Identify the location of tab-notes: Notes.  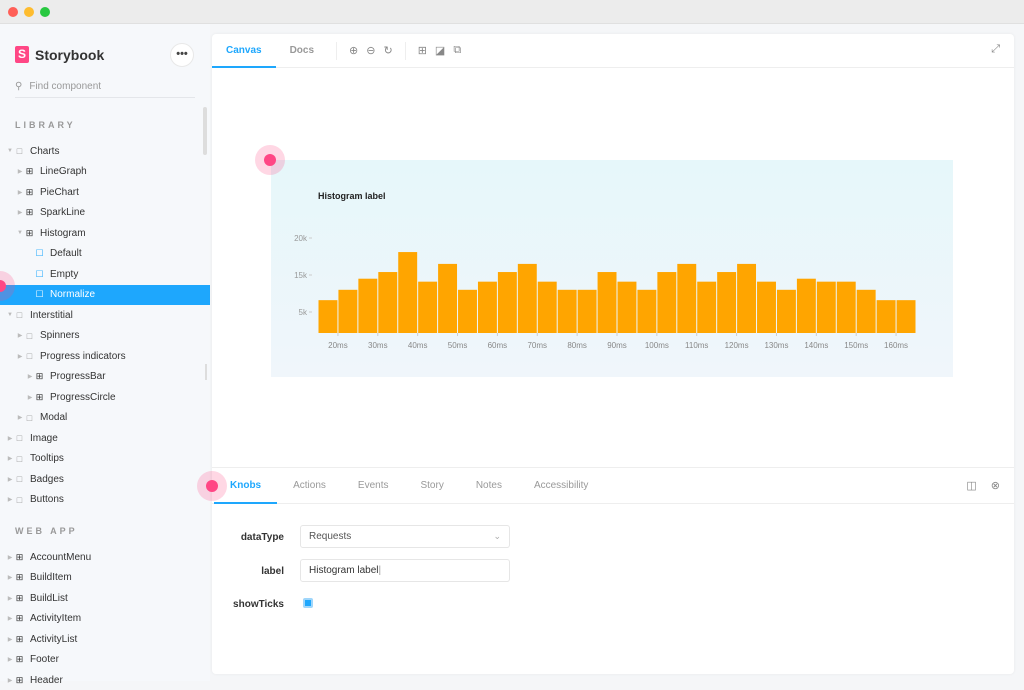
(489, 486).